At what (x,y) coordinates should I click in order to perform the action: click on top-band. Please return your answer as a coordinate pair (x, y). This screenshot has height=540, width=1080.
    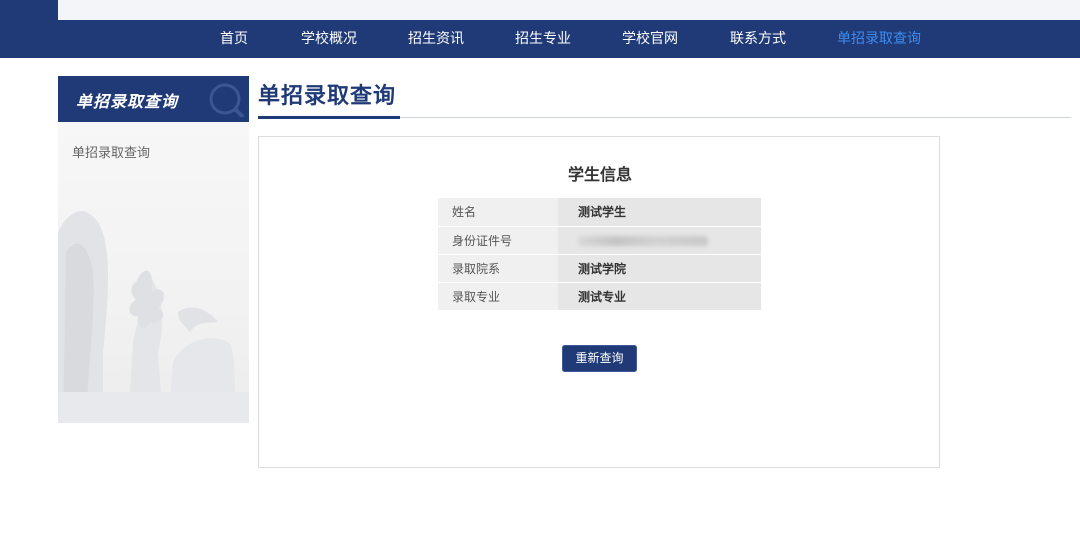
    Looking at the image, I should click on (540, 10).